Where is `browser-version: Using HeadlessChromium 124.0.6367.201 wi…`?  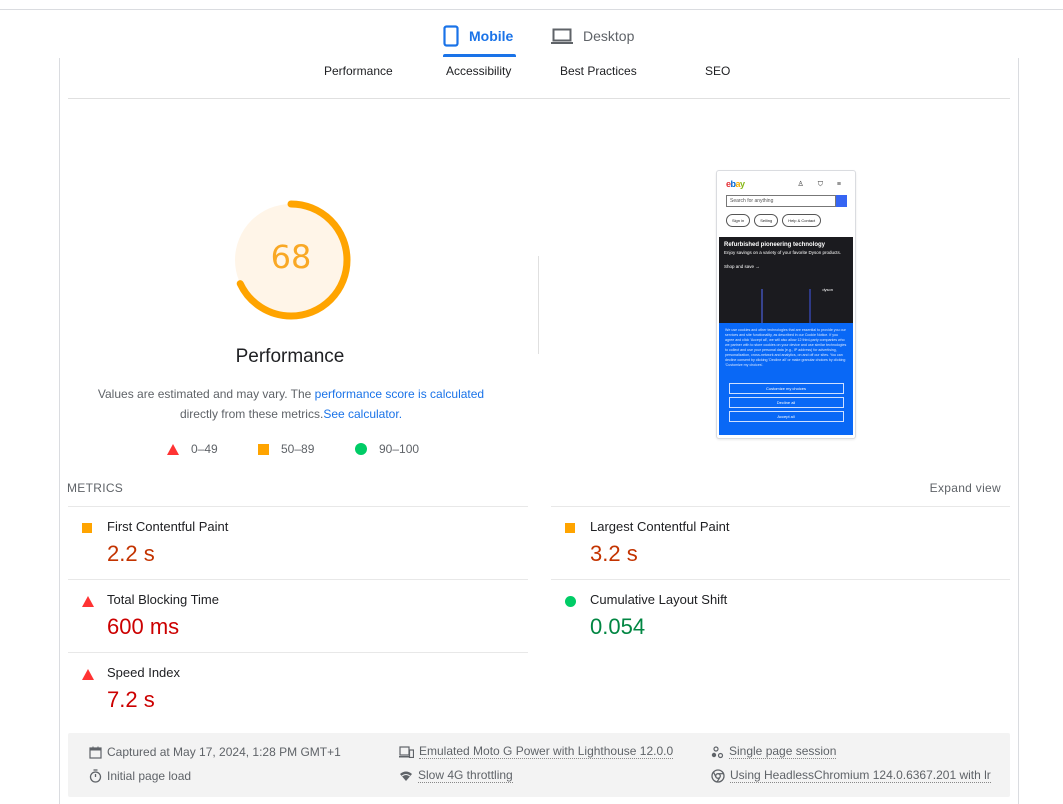 browser-version: Using HeadlessChromium 124.0.6367.201 wi… is located at coordinates (851, 776).